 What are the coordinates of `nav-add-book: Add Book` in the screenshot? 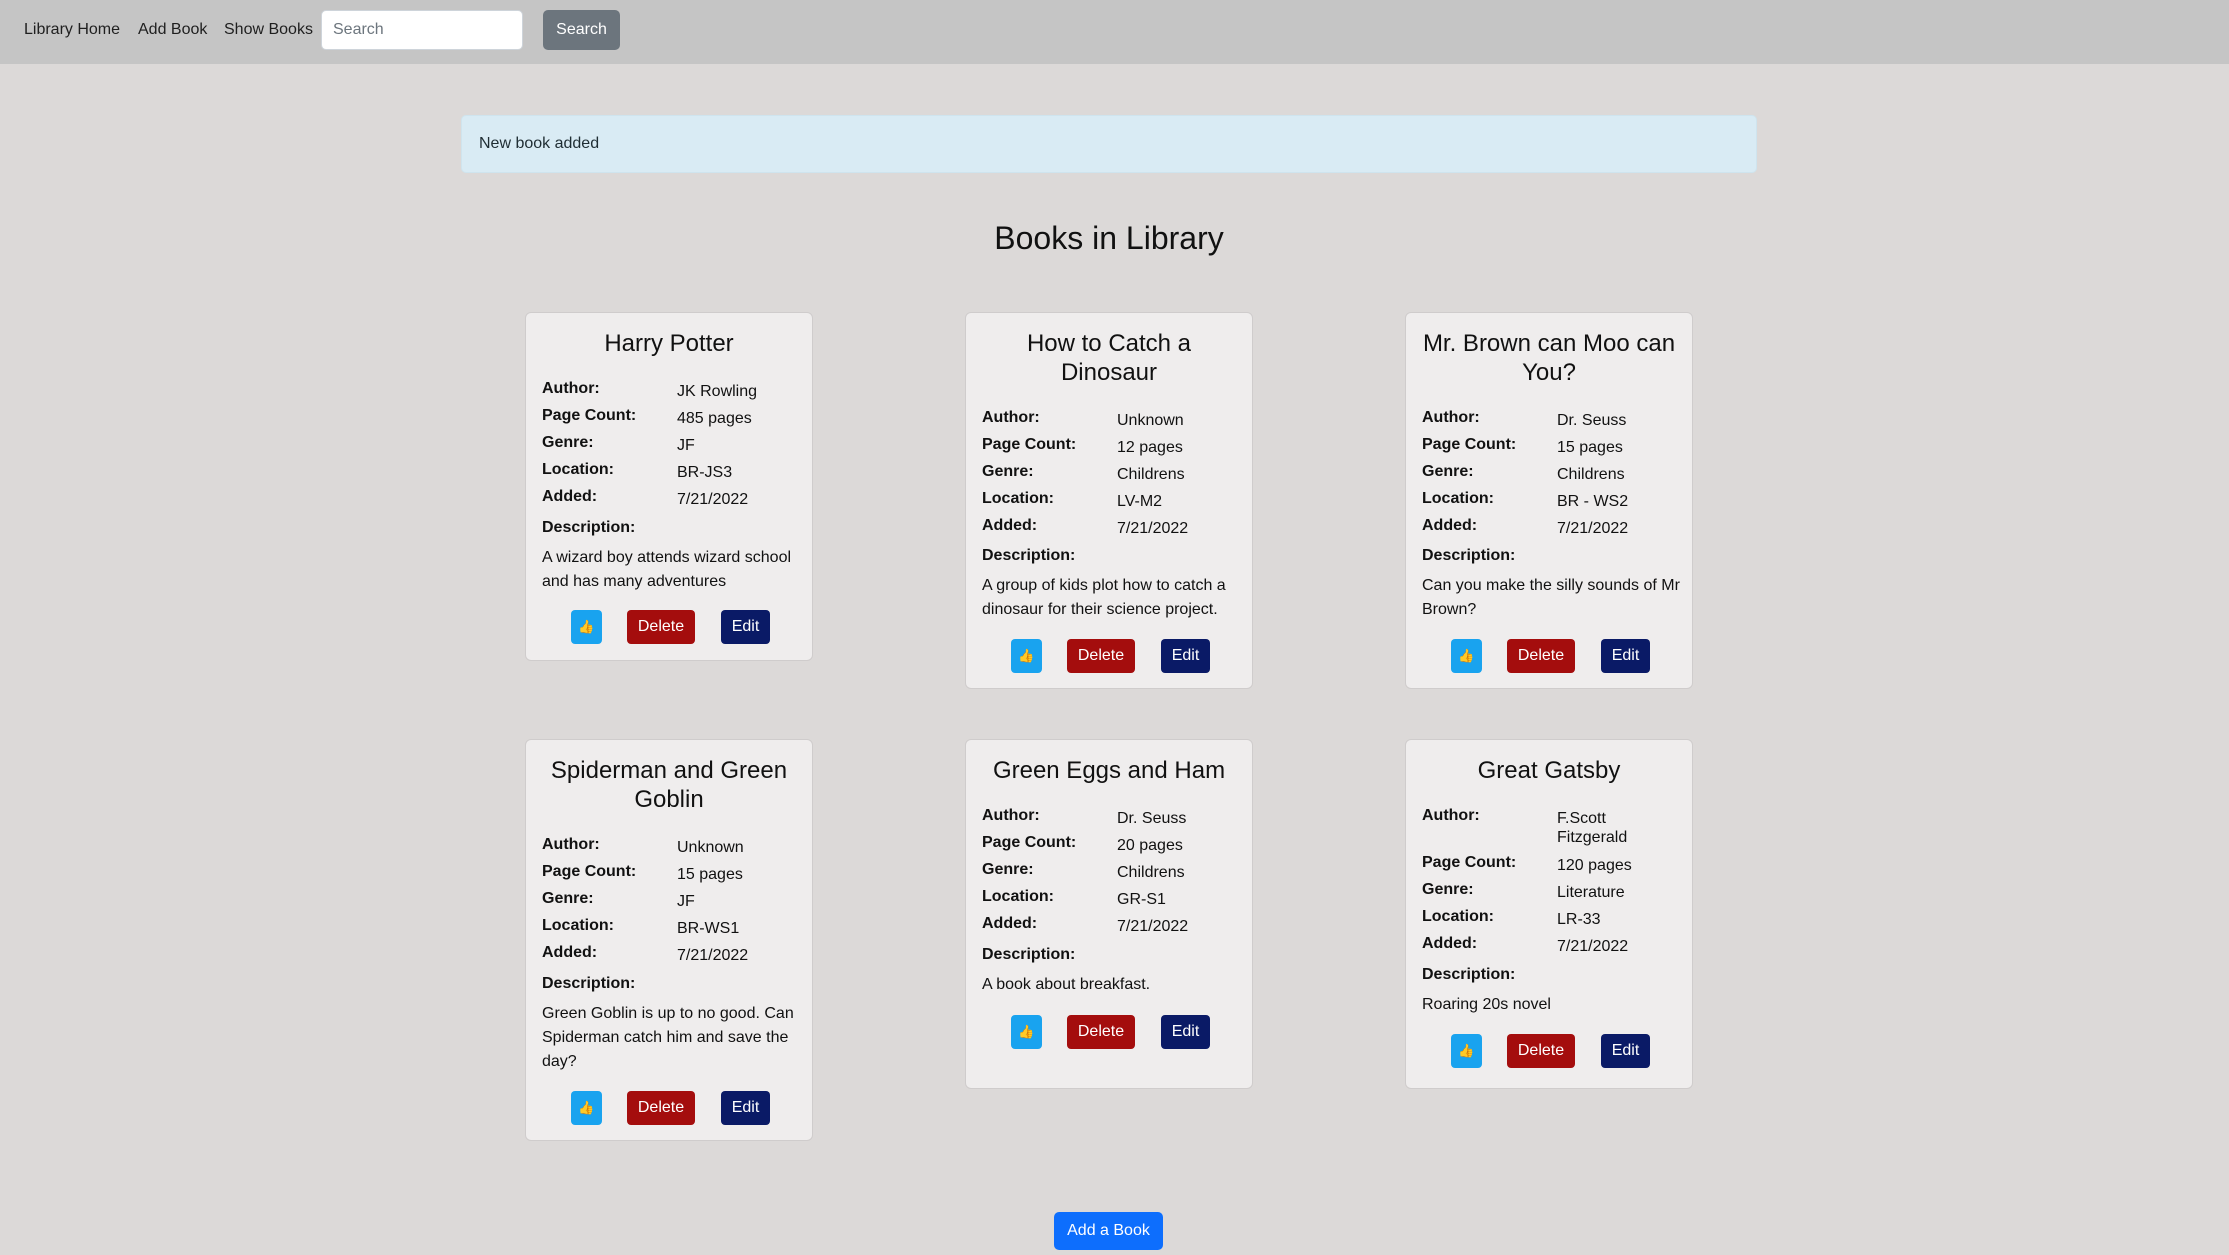 It's located at (172, 30).